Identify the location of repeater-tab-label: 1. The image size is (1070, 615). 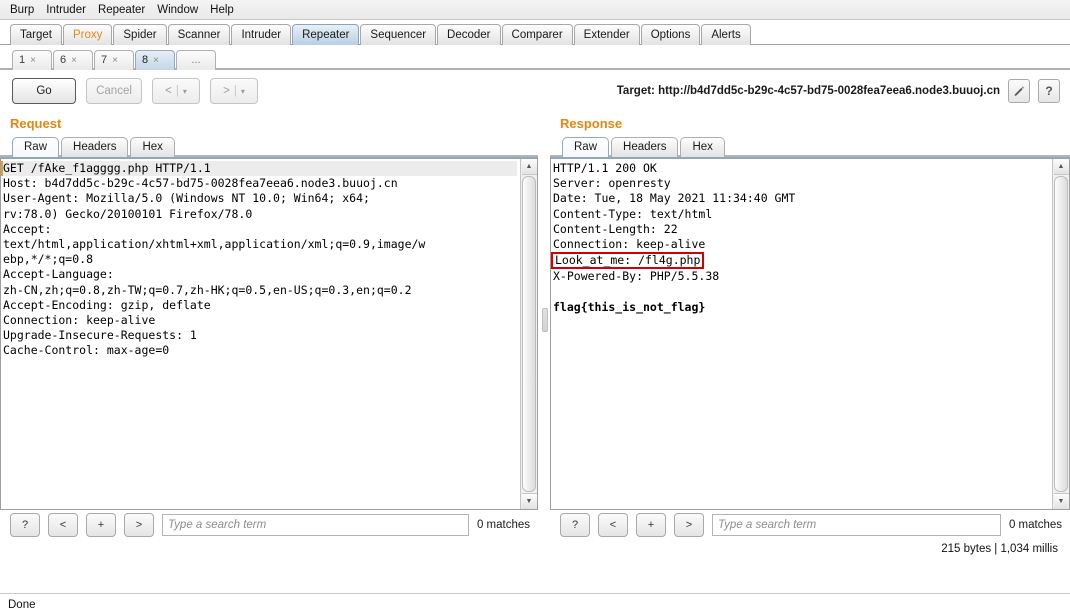
(22, 60).